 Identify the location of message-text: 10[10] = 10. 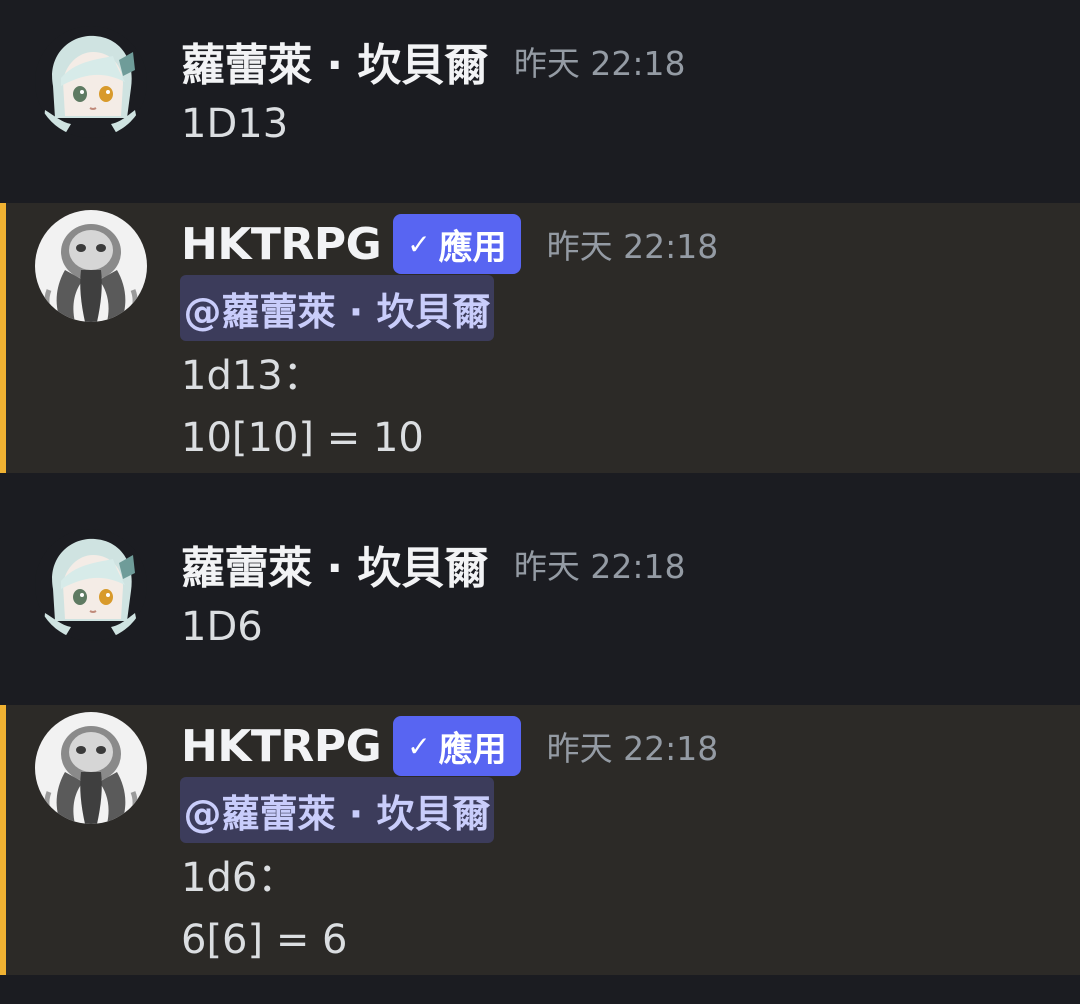
(302, 438).